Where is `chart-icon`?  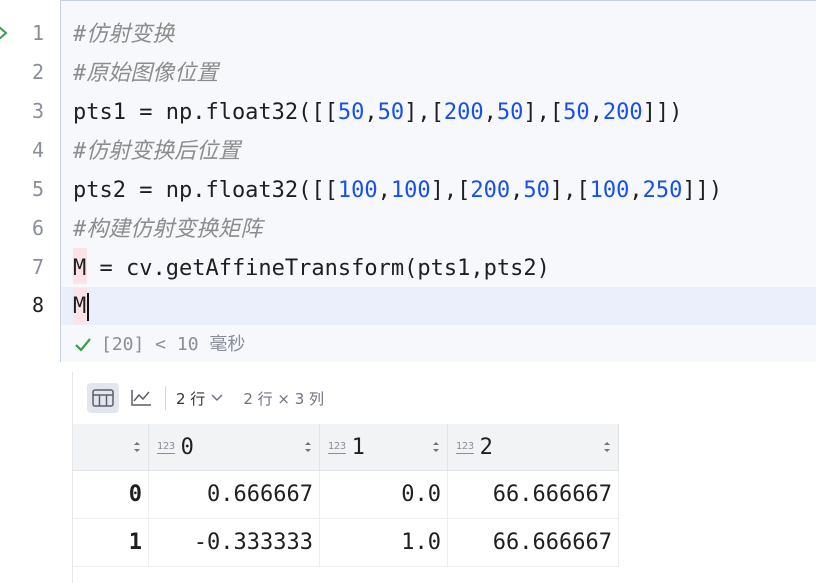 chart-icon is located at coordinates (141, 398).